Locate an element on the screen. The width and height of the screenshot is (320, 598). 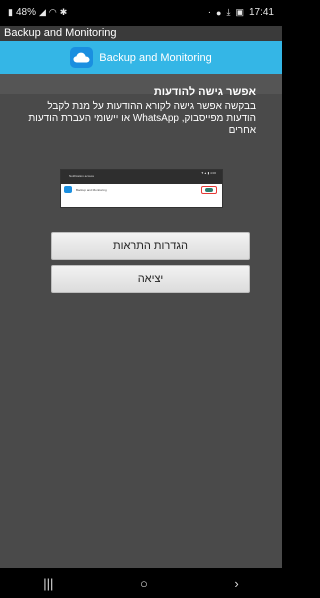
example-status-text: ▼▲ ▮ 4:00 is located at coordinates (208, 173).